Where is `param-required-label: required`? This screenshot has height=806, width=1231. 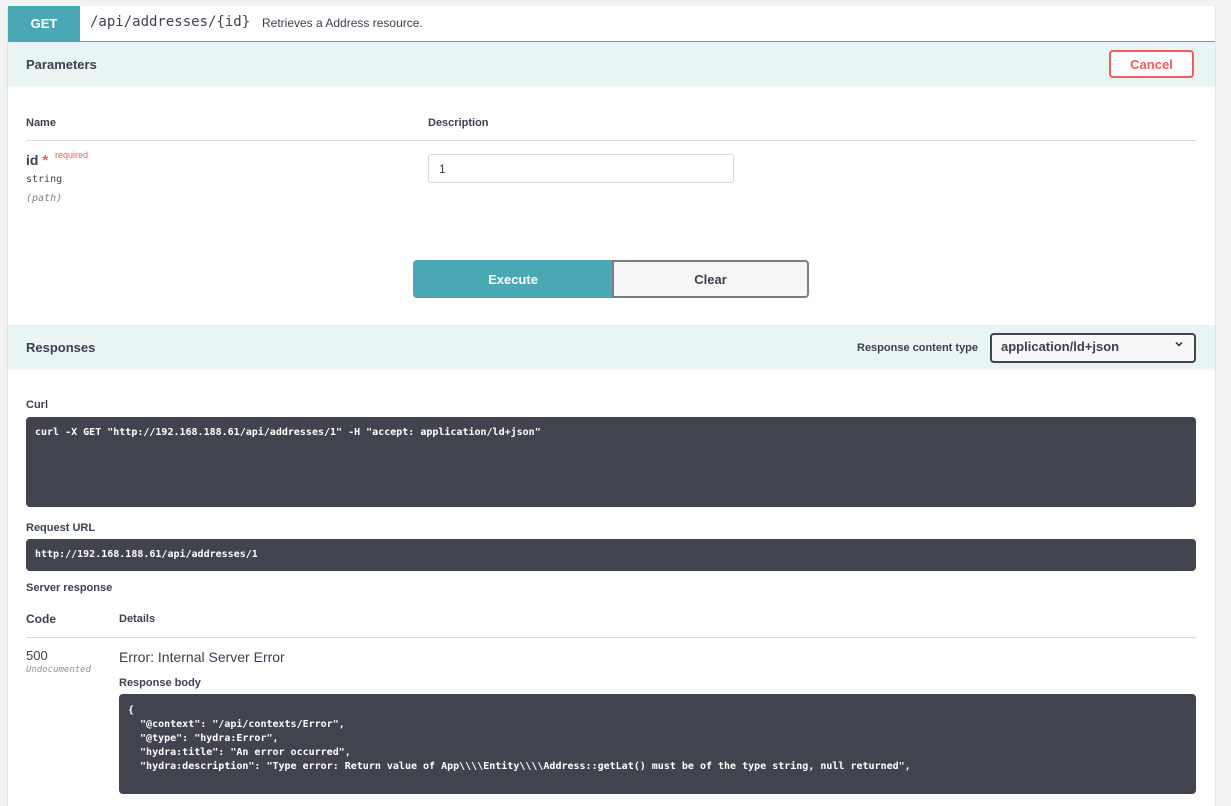 param-required-label: required is located at coordinates (72, 155).